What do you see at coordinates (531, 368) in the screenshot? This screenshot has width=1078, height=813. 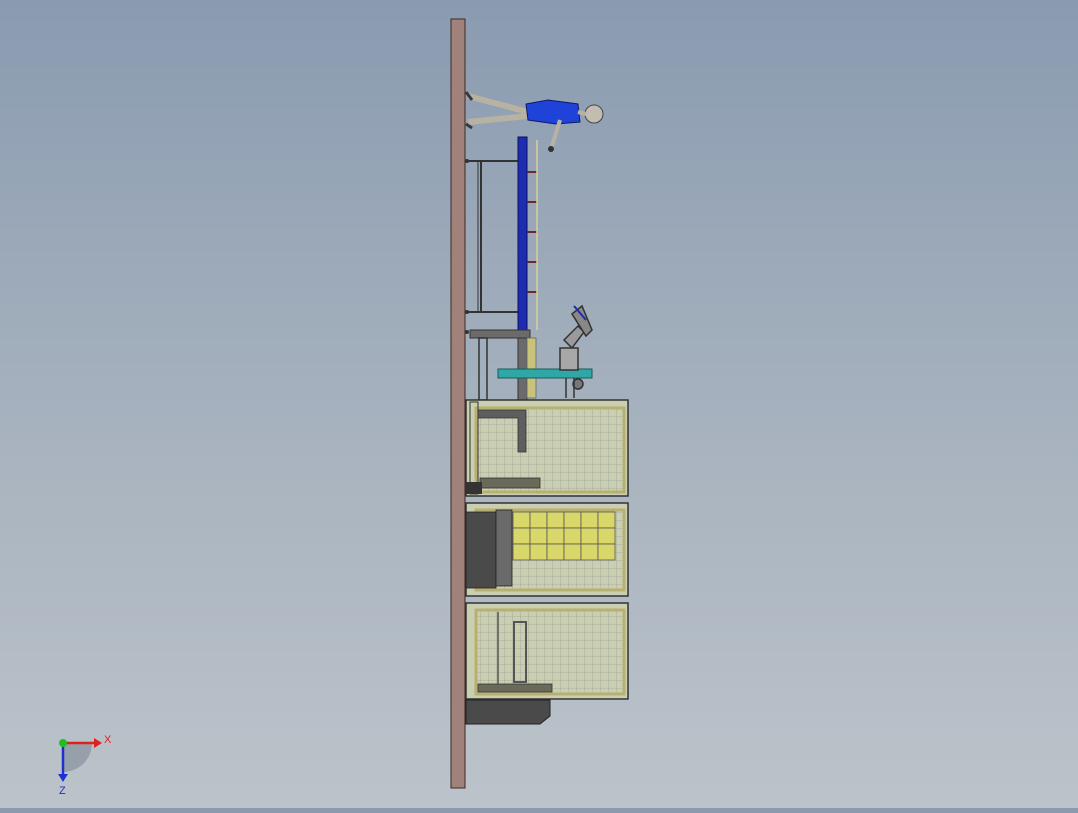 I see `yellow-guide` at bounding box center [531, 368].